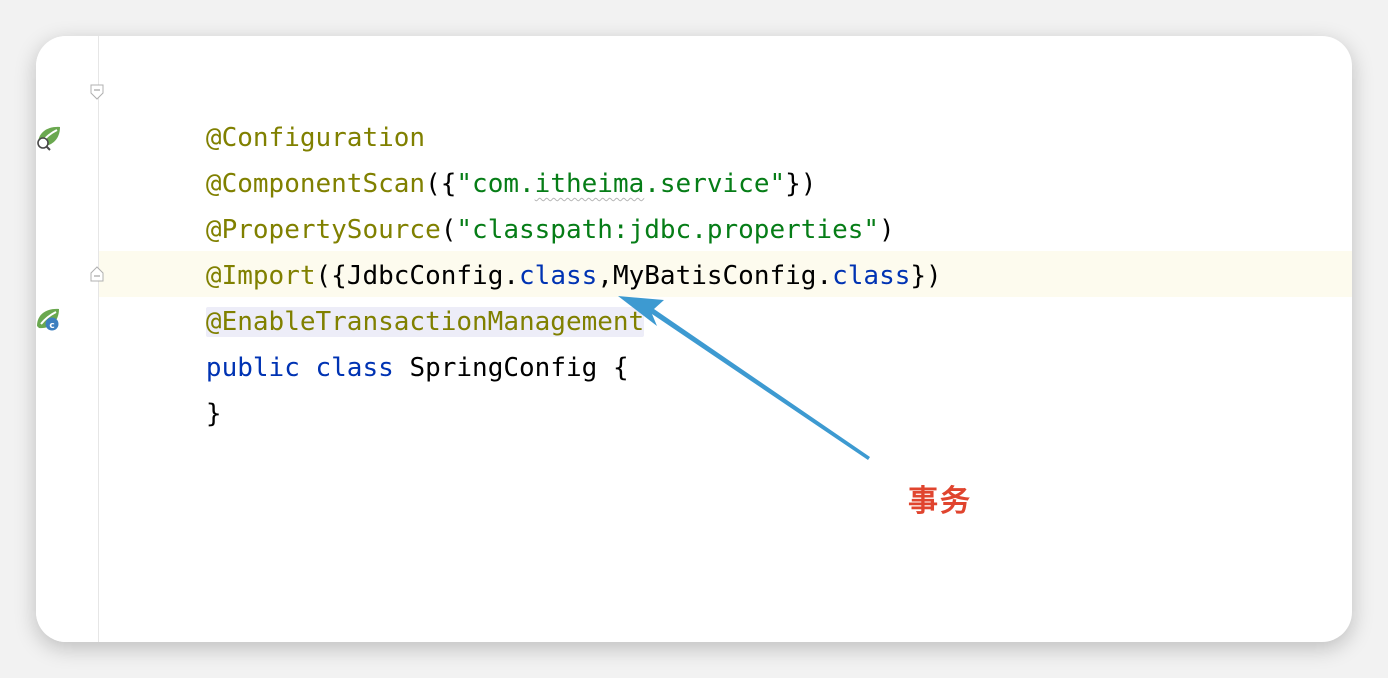  Describe the element at coordinates (67, 339) in the screenshot. I see `editor-gutter: c` at that location.